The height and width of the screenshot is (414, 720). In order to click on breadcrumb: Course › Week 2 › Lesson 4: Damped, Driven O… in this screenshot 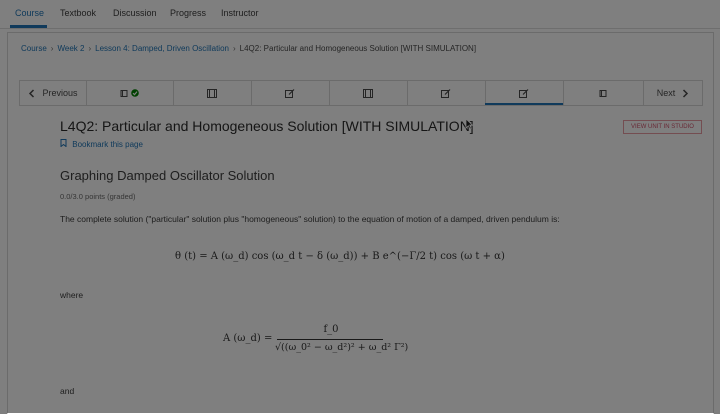, I will do `click(248, 48)`.